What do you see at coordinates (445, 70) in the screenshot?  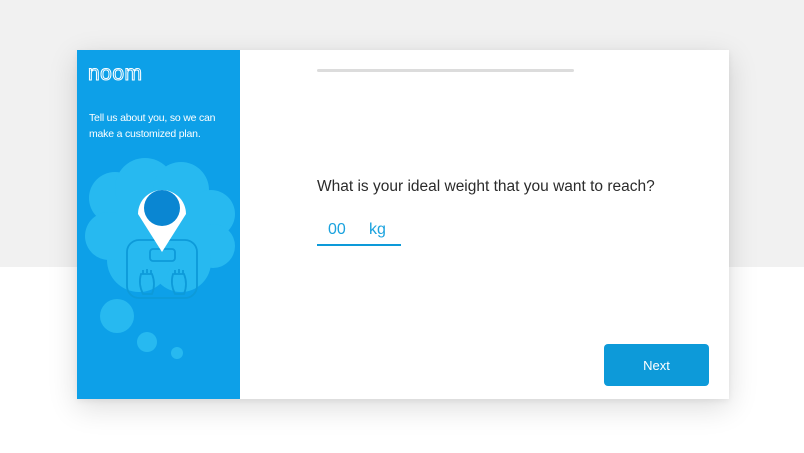 I see `progress-bar` at bounding box center [445, 70].